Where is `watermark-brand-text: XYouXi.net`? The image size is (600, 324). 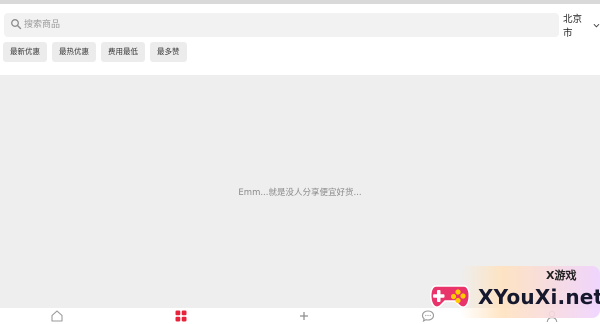 watermark-brand-text: XYouXi.net is located at coordinates (539, 297).